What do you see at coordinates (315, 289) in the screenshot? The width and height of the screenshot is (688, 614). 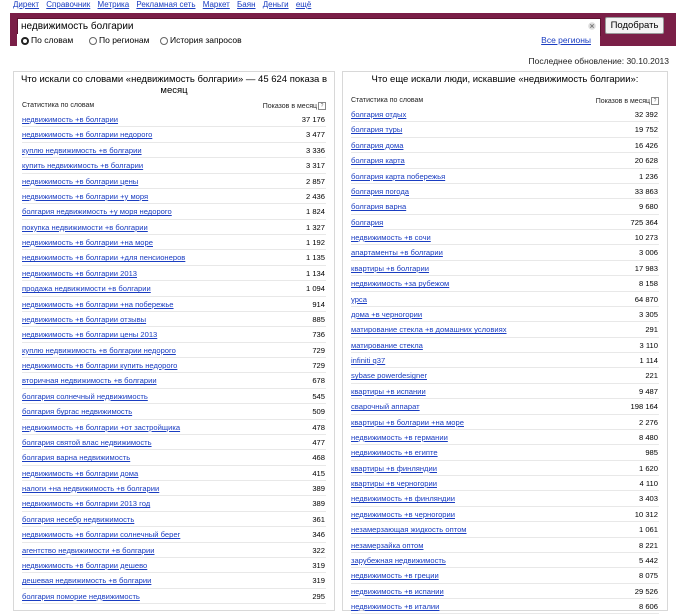 I see `shows-count: 1 094` at bounding box center [315, 289].